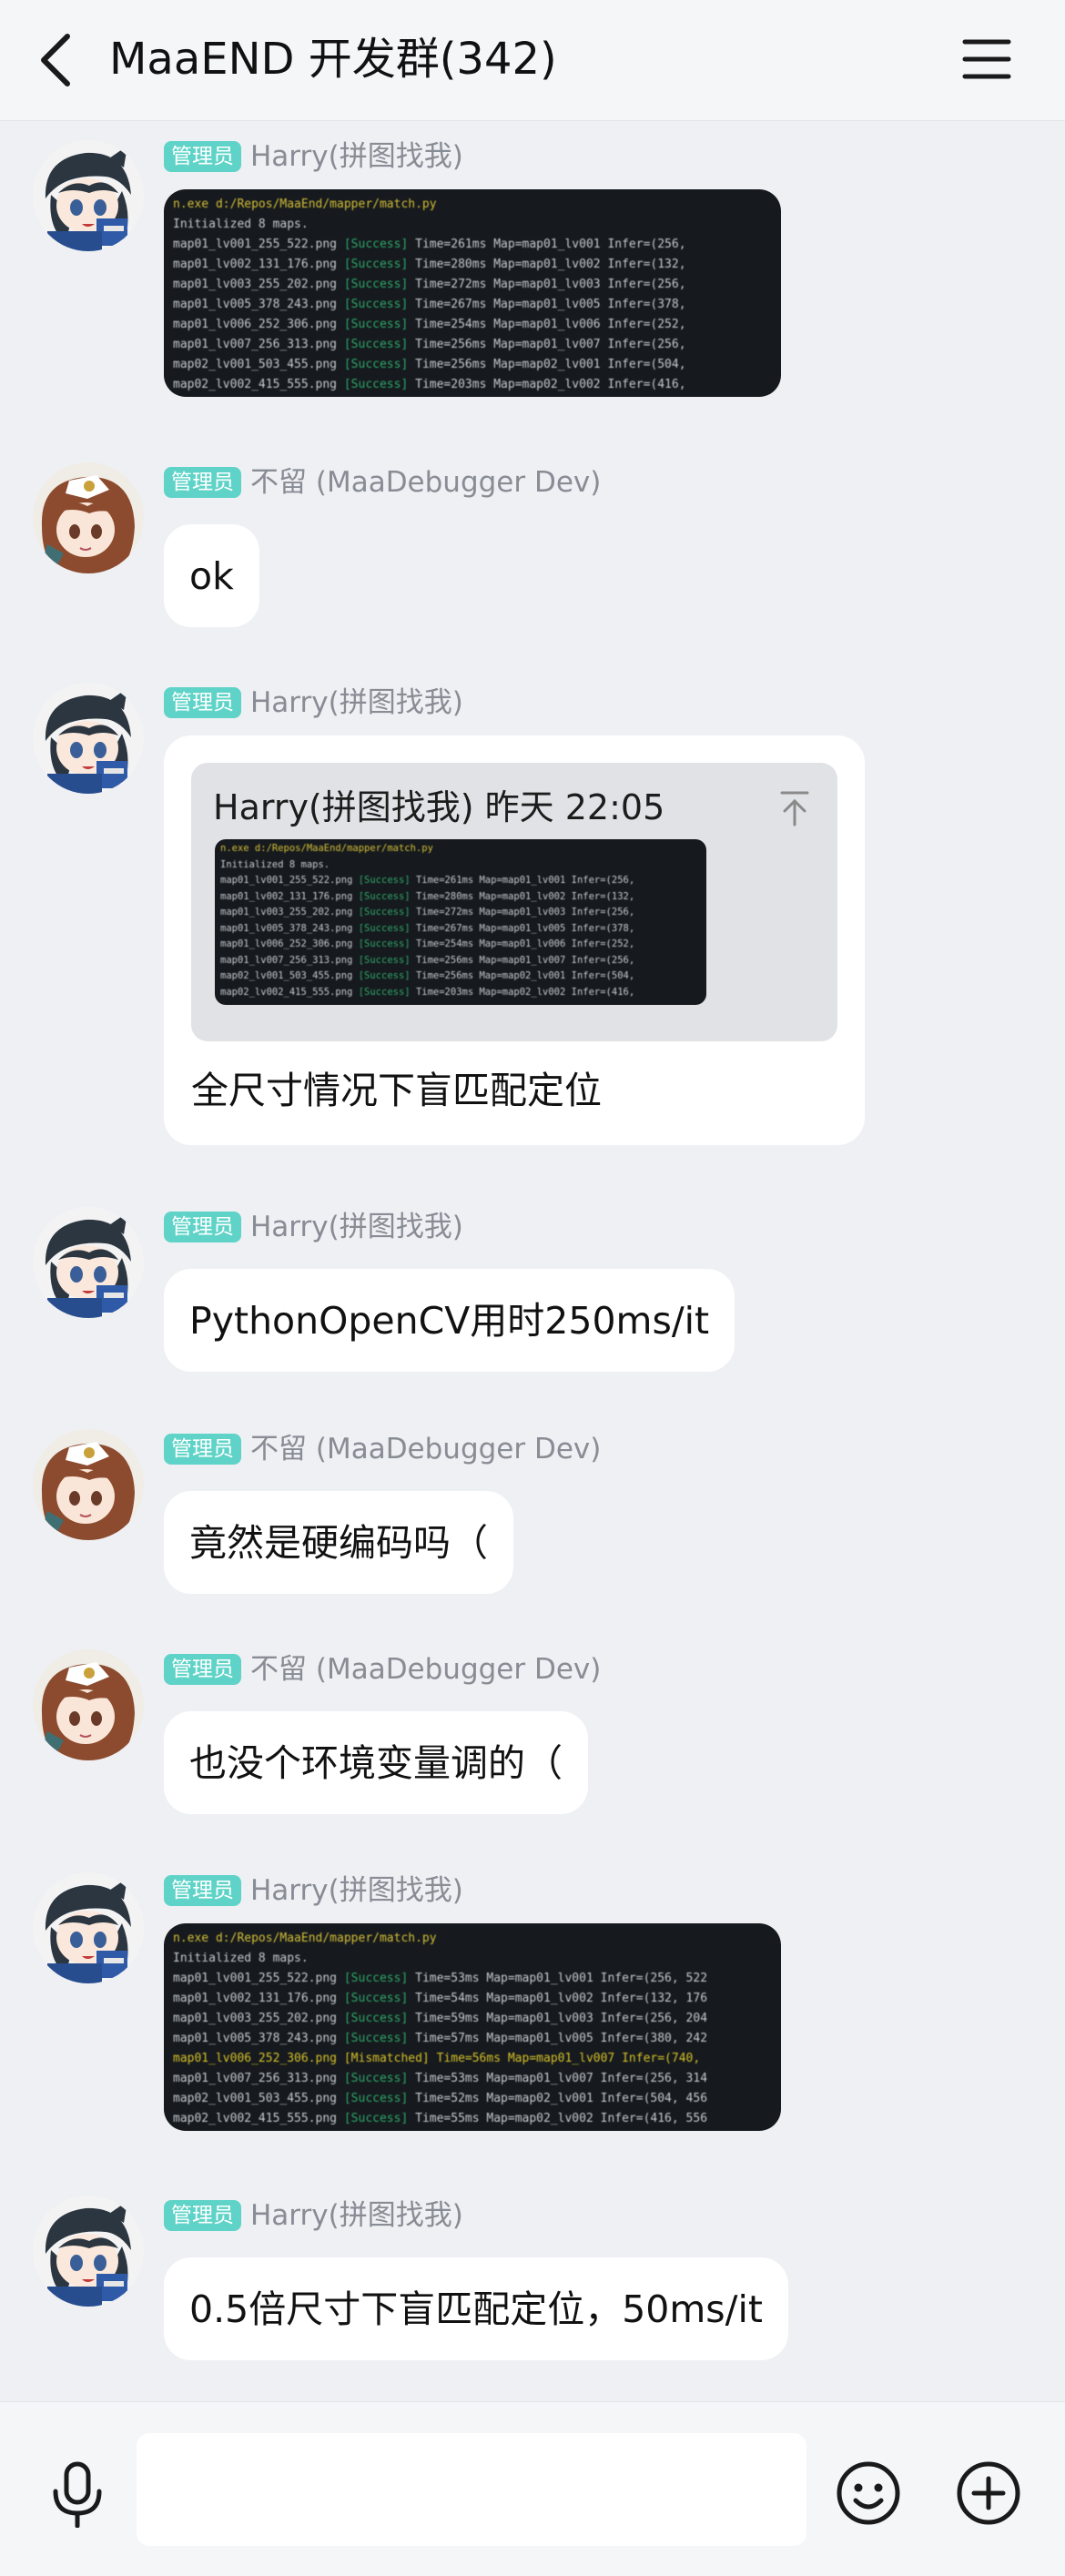 The width and height of the screenshot is (1065, 2576). What do you see at coordinates (987, 59) in the screenshot?
I see `menu-icon` at bounding box center [987, 59].